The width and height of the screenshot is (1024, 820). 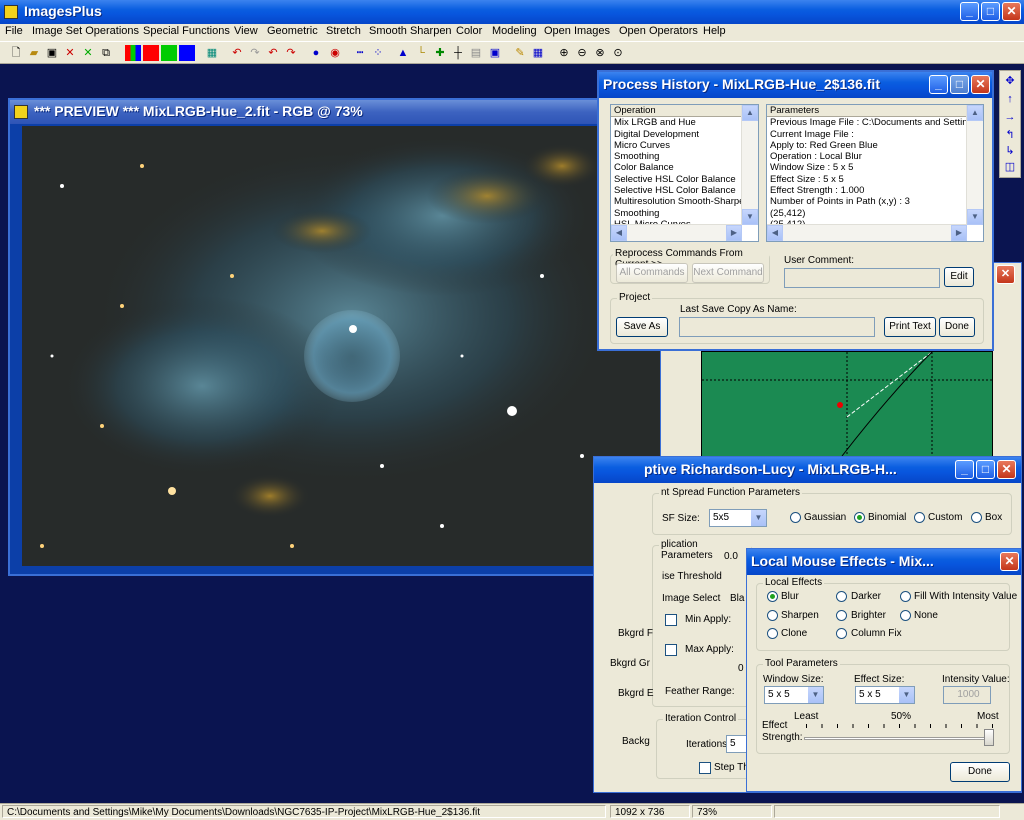 What do you see at coordinates (980, 772) in the screenshot?
I see `local-mouse-done-button: Done` at bounding box center [980, 772].